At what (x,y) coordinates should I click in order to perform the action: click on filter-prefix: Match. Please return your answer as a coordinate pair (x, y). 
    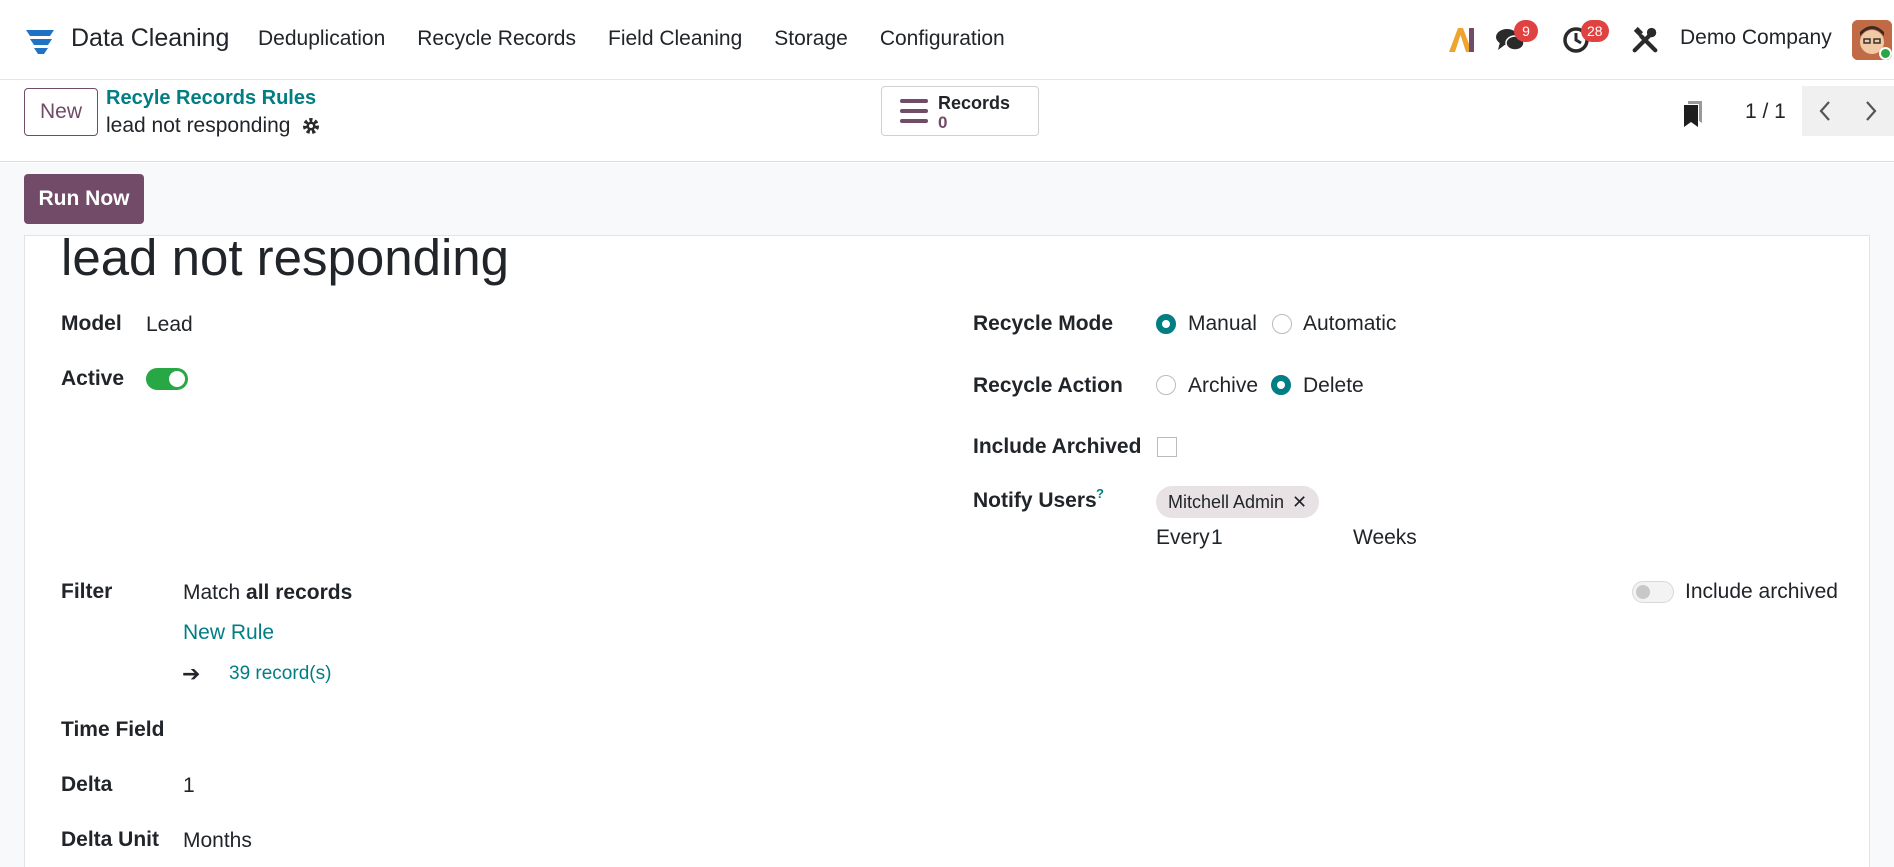
    Looking at the image, I should click on (212, 592).